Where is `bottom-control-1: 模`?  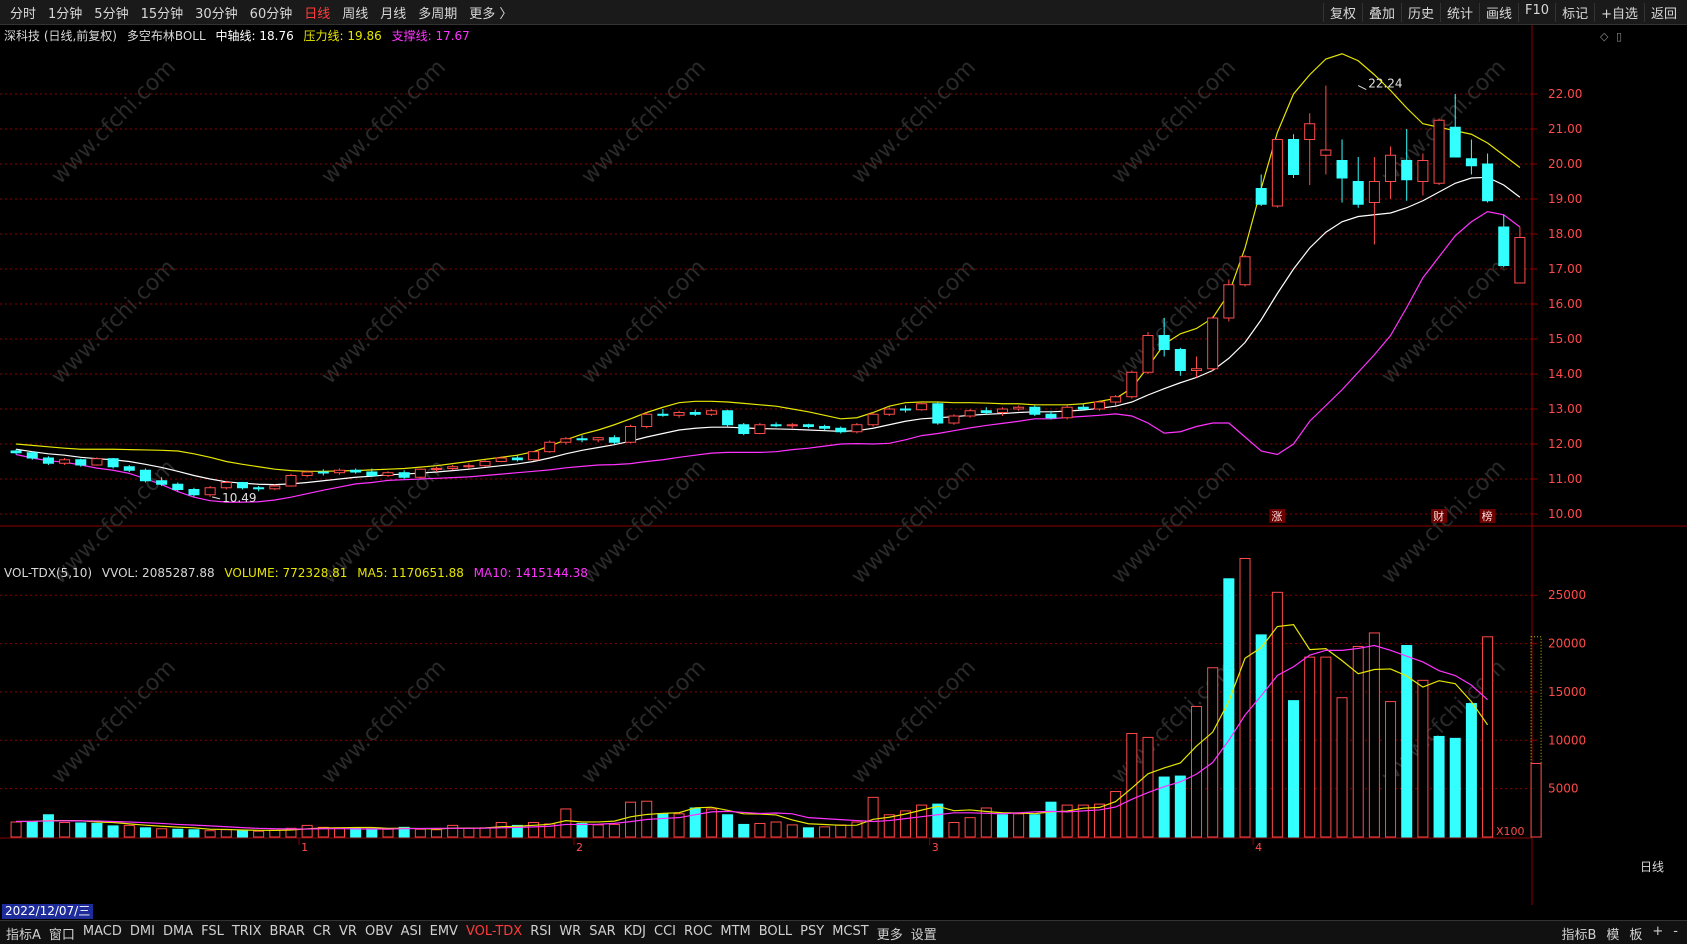
bottom-control-1: 模 is located at coordinates (1612, 933).